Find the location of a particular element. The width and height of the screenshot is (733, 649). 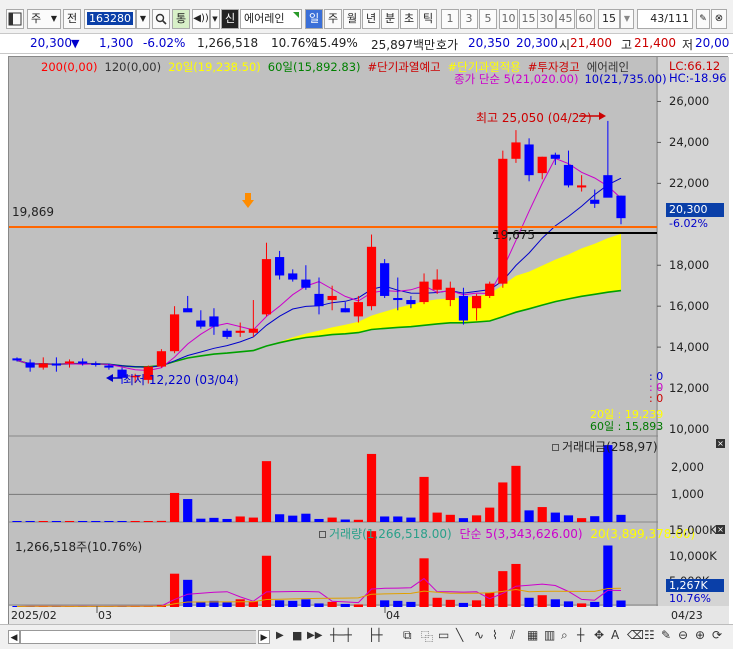

fast-forward-icon: ▶▶ is located at coordinates (314, 635).